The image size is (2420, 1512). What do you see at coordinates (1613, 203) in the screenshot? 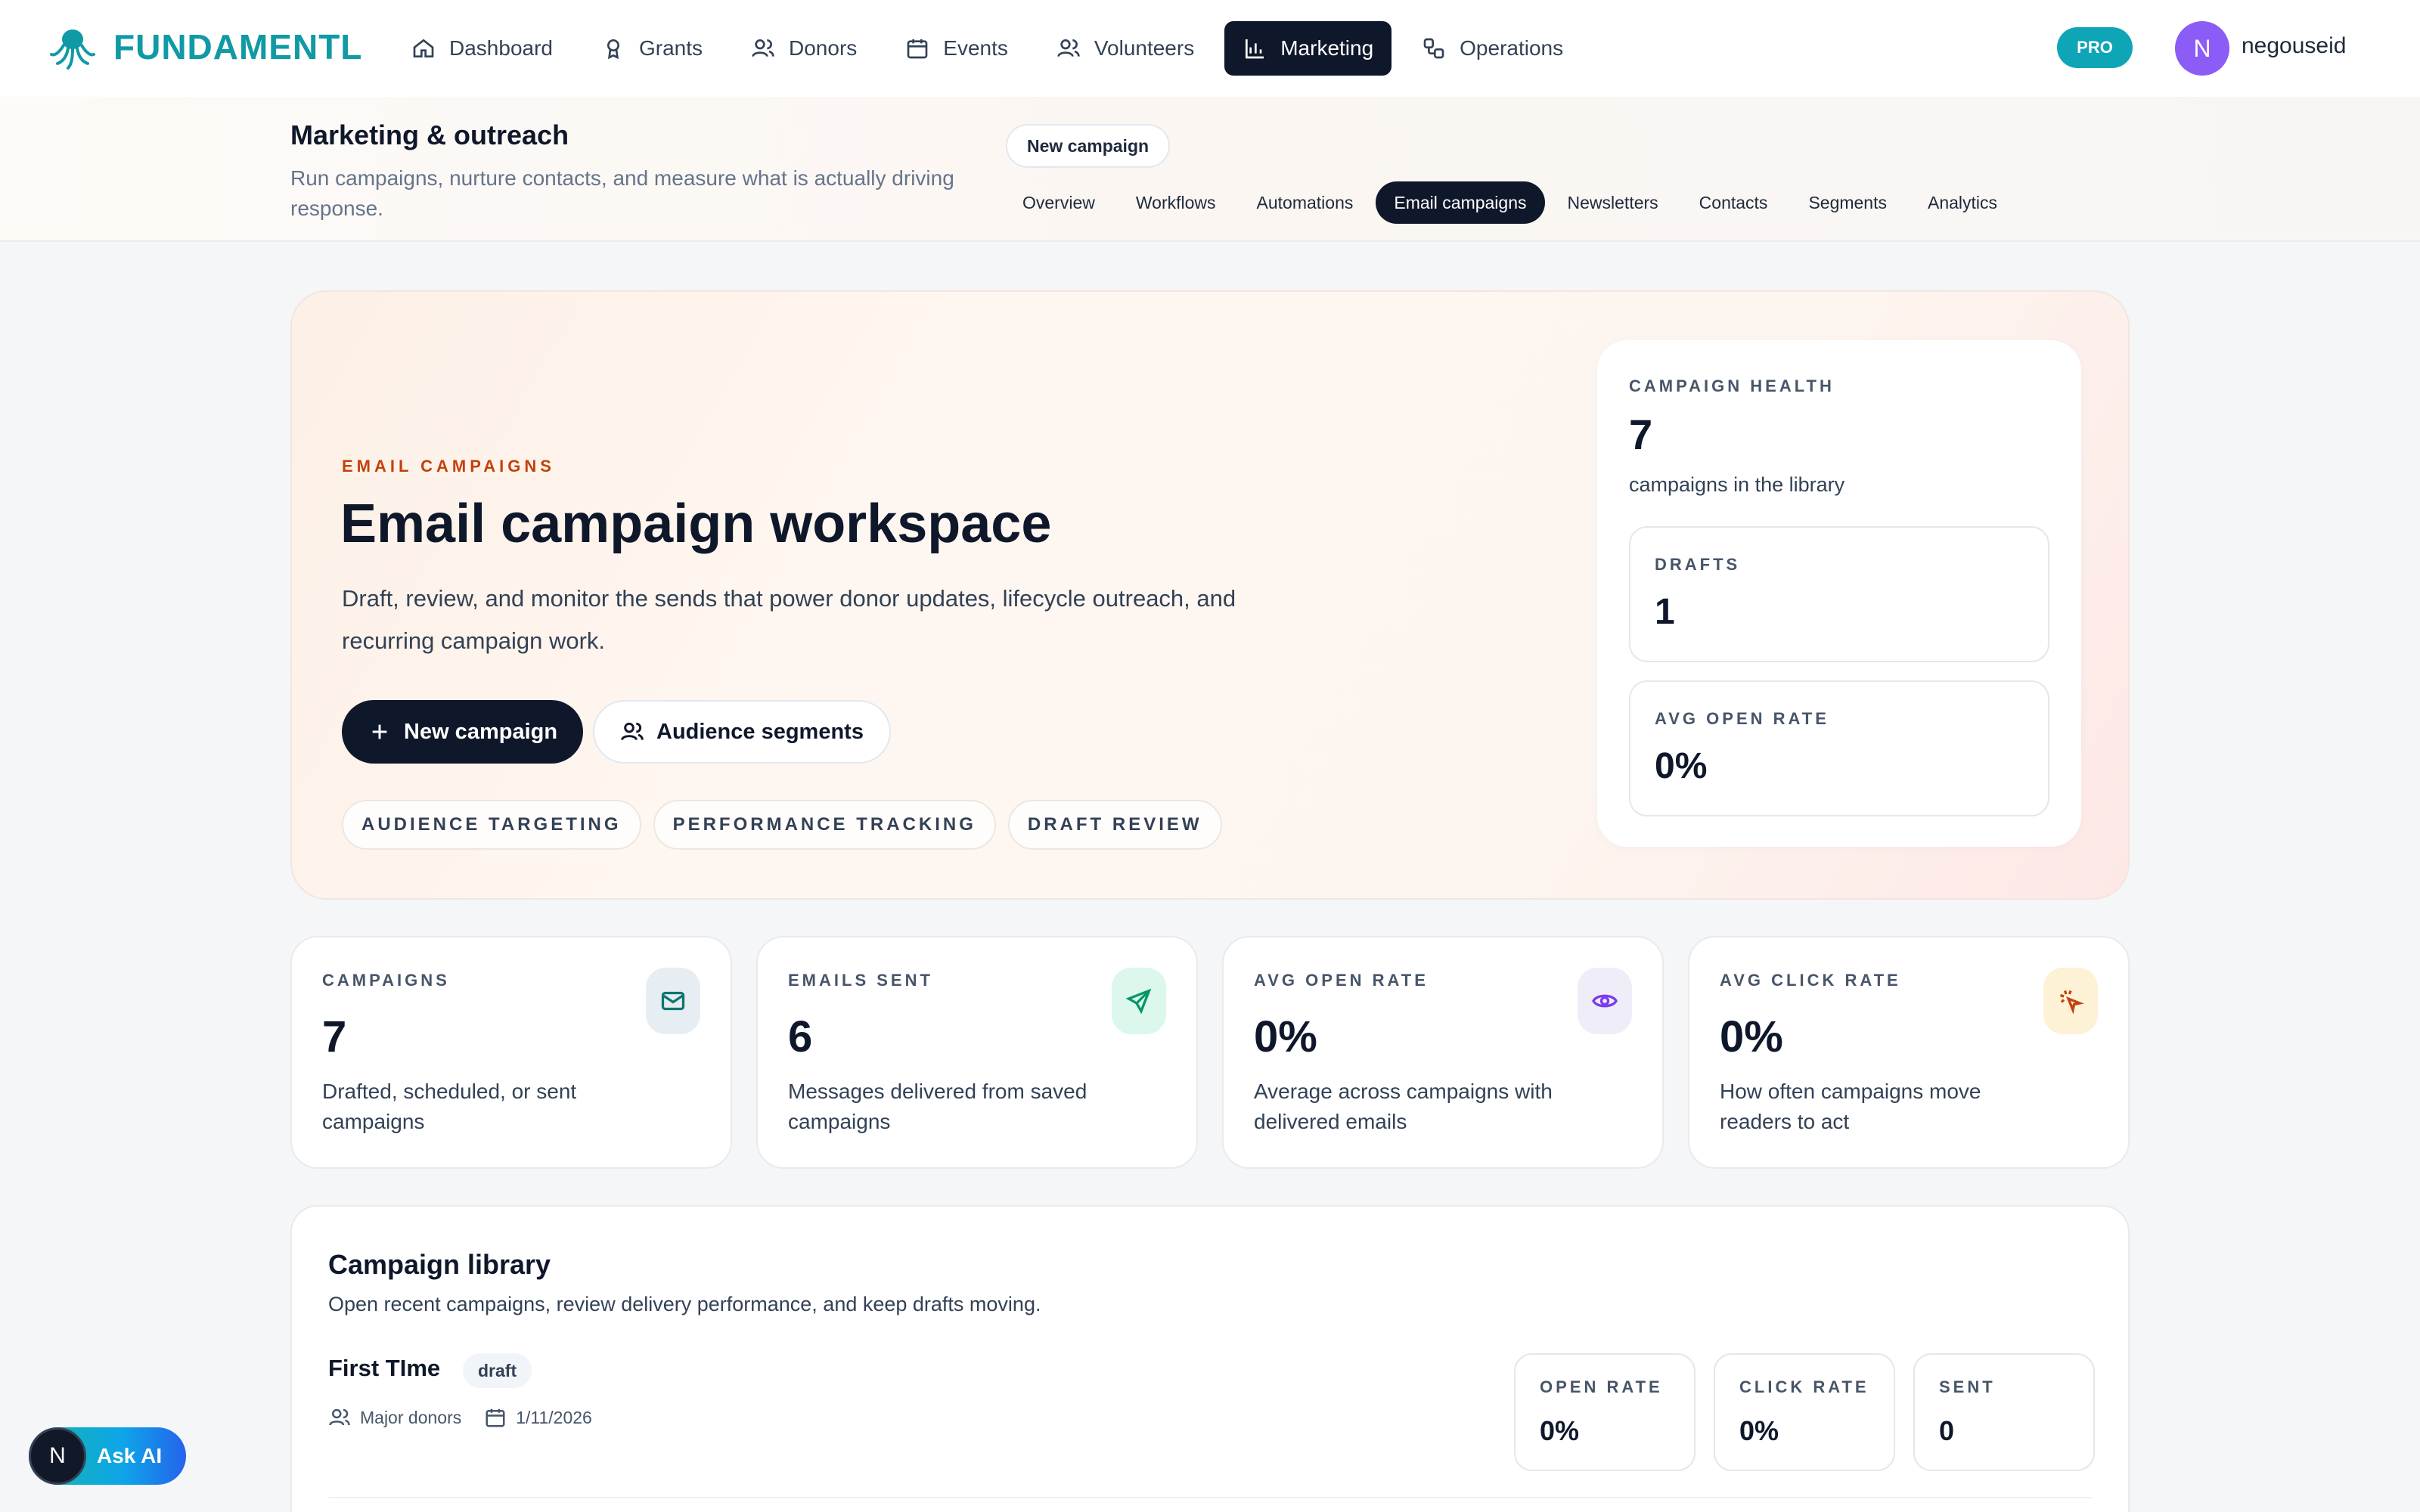
I see `tab-newsletters: Newsletters` at bounding box center [1613, 203].